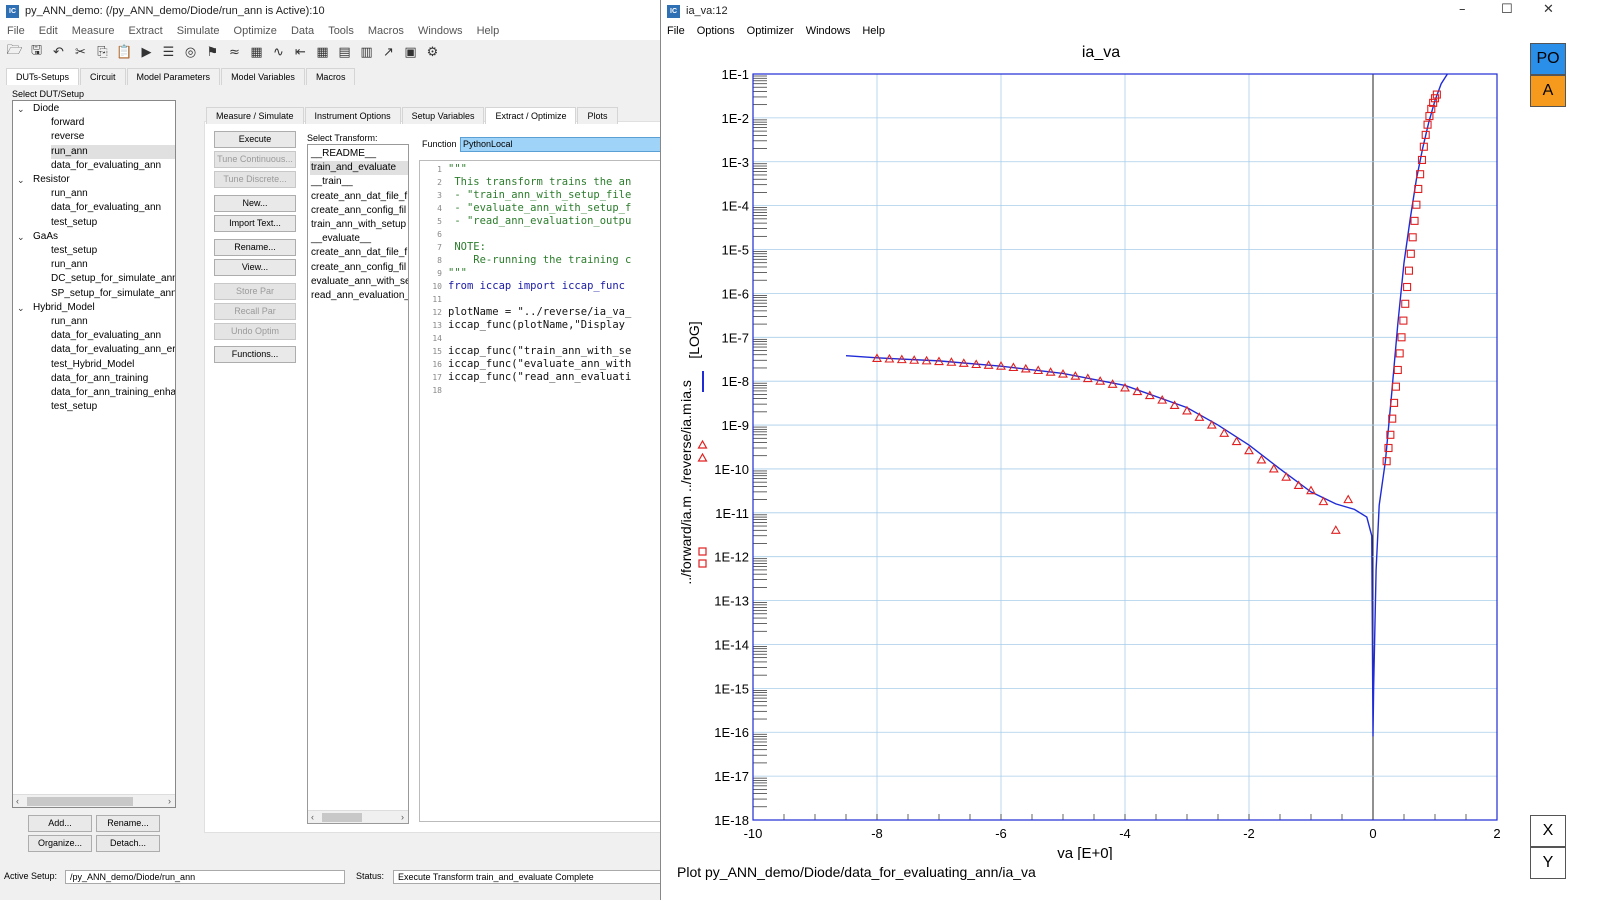 The image size is (1600, 900). I want to click on menu-windows: Windows, so click(440, 31).